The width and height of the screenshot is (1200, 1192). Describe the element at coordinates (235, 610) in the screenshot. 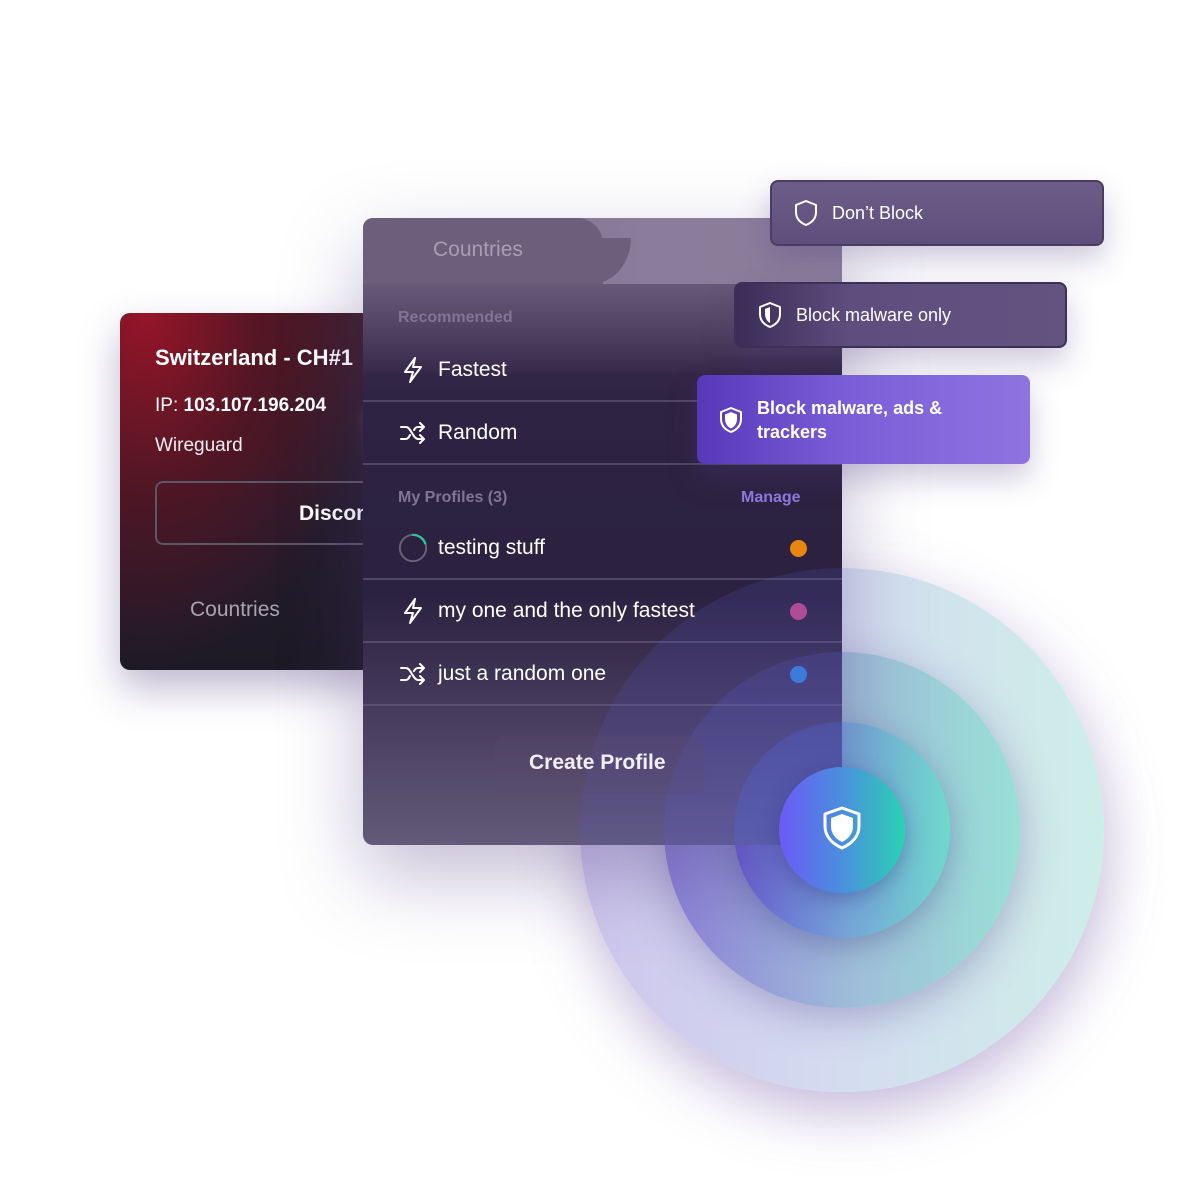

I see `tab-countries-back: Countries` at that location.